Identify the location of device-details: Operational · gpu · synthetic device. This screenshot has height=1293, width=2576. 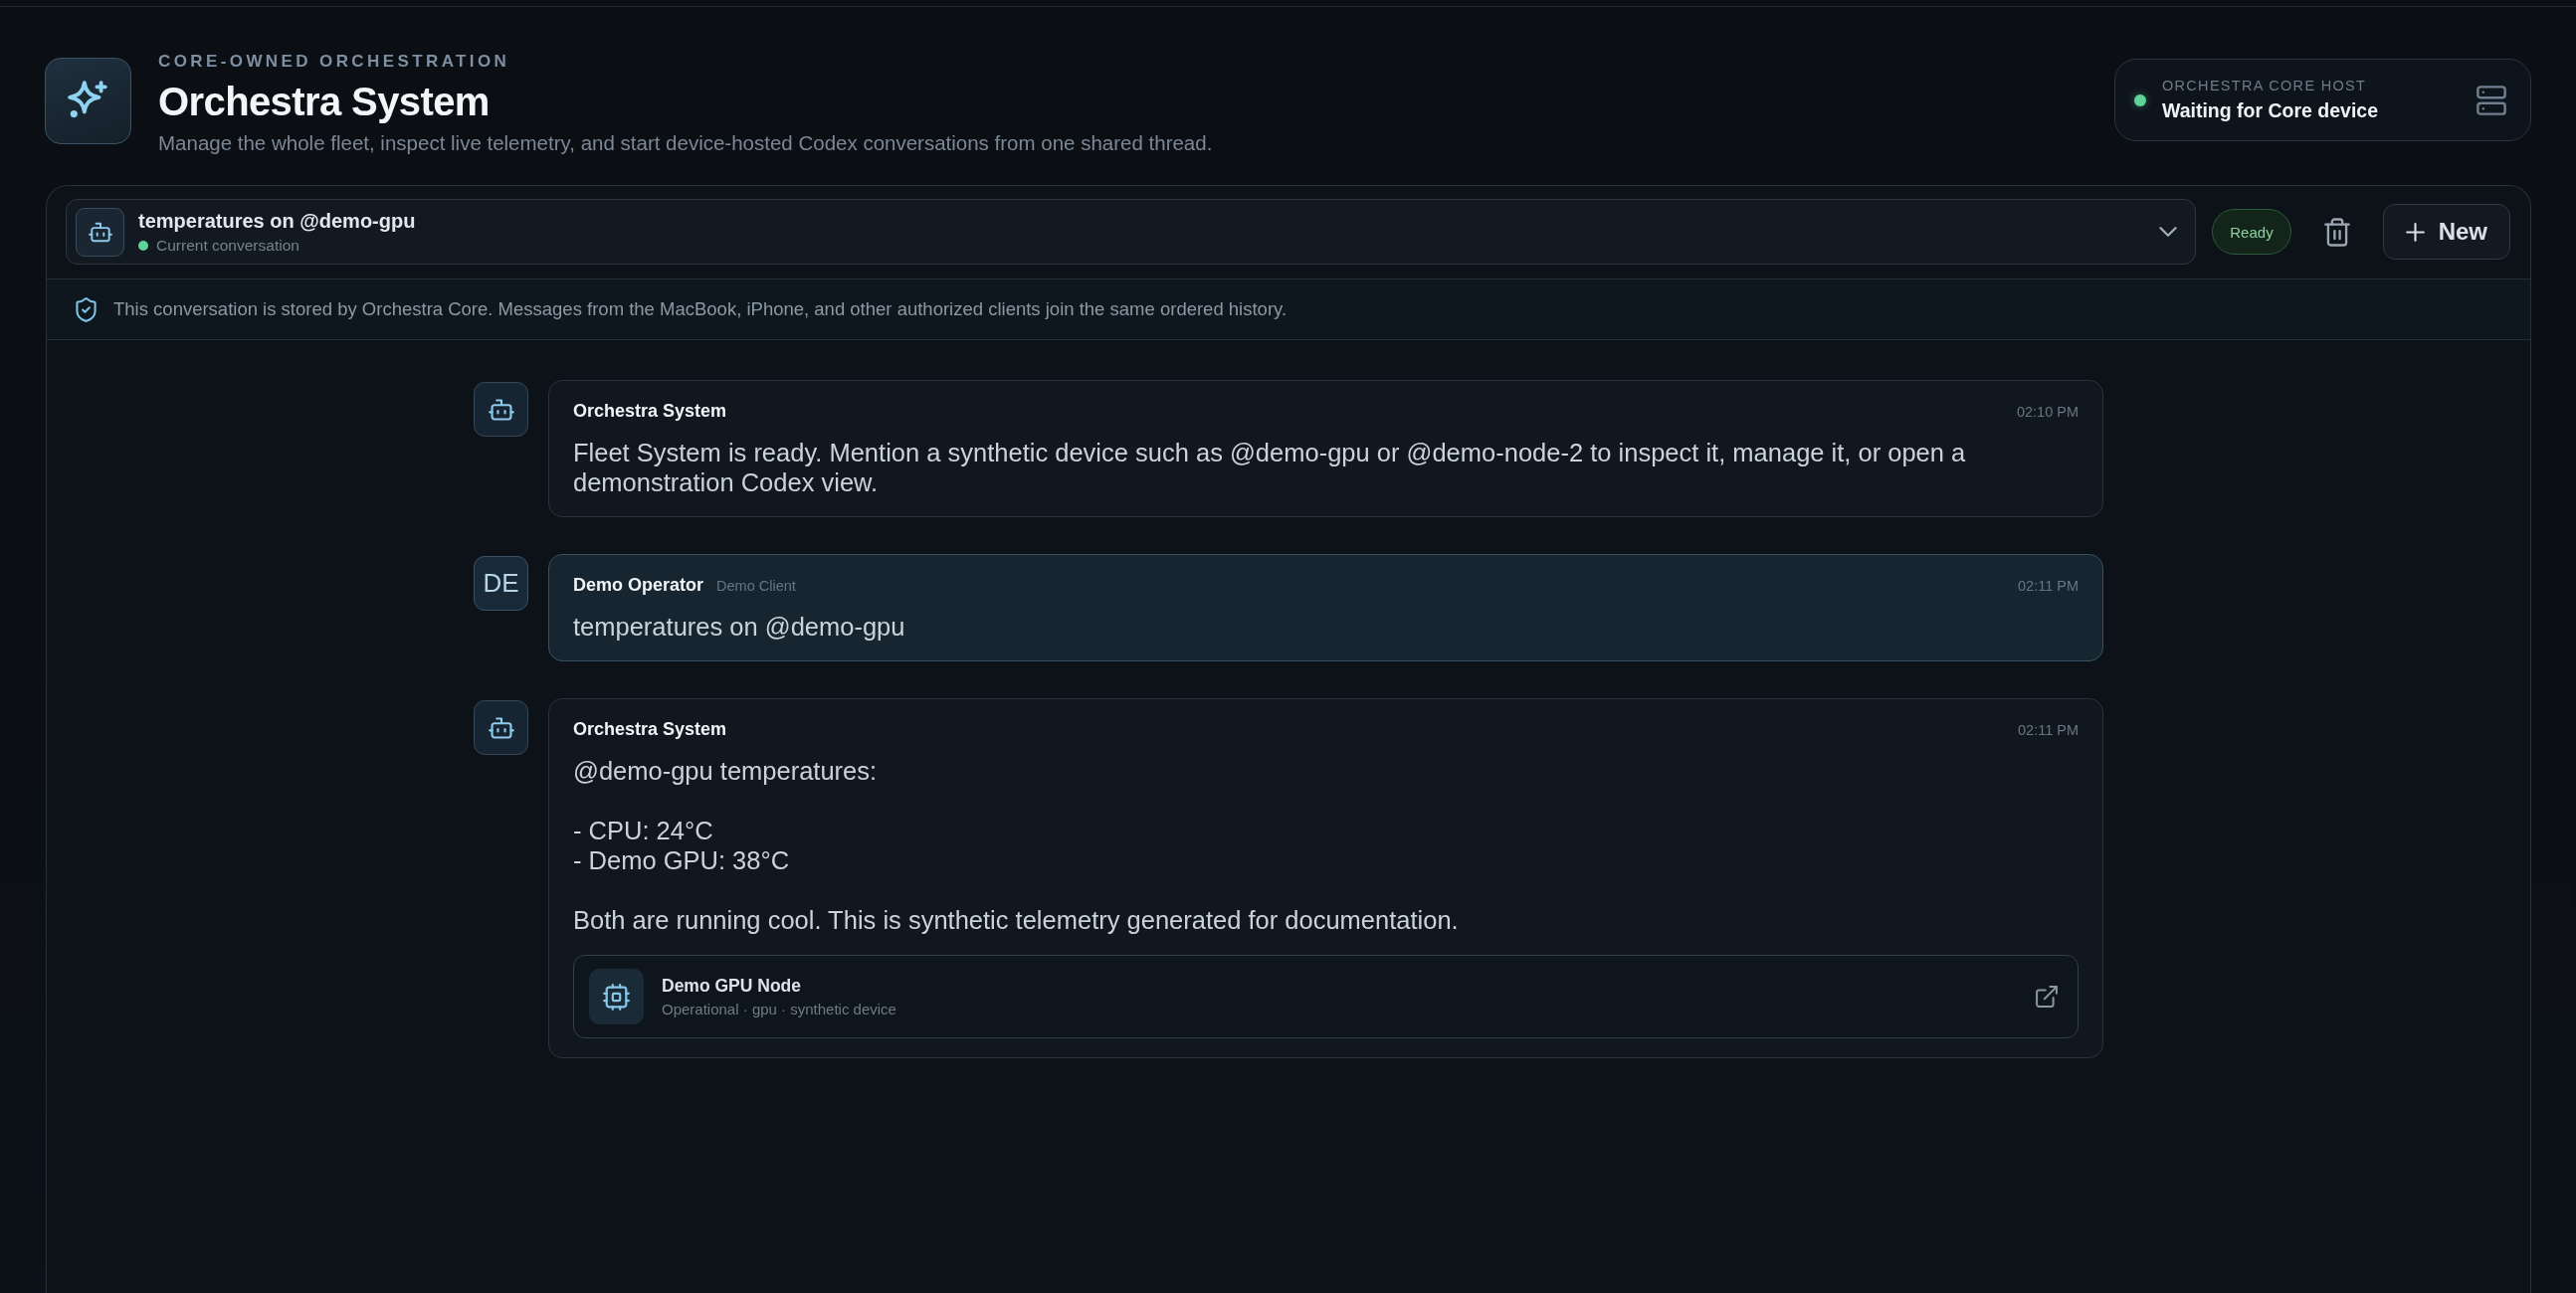
(779, 1009).